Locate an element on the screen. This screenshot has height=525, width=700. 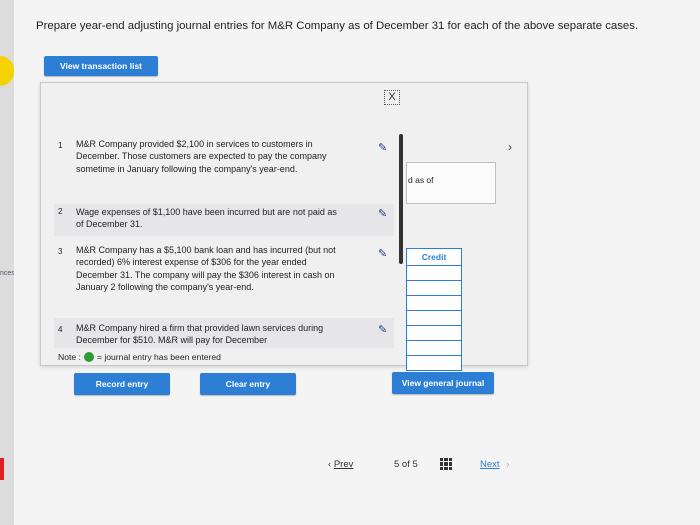
credit-header: Credit is located at coordinates (434, 257).